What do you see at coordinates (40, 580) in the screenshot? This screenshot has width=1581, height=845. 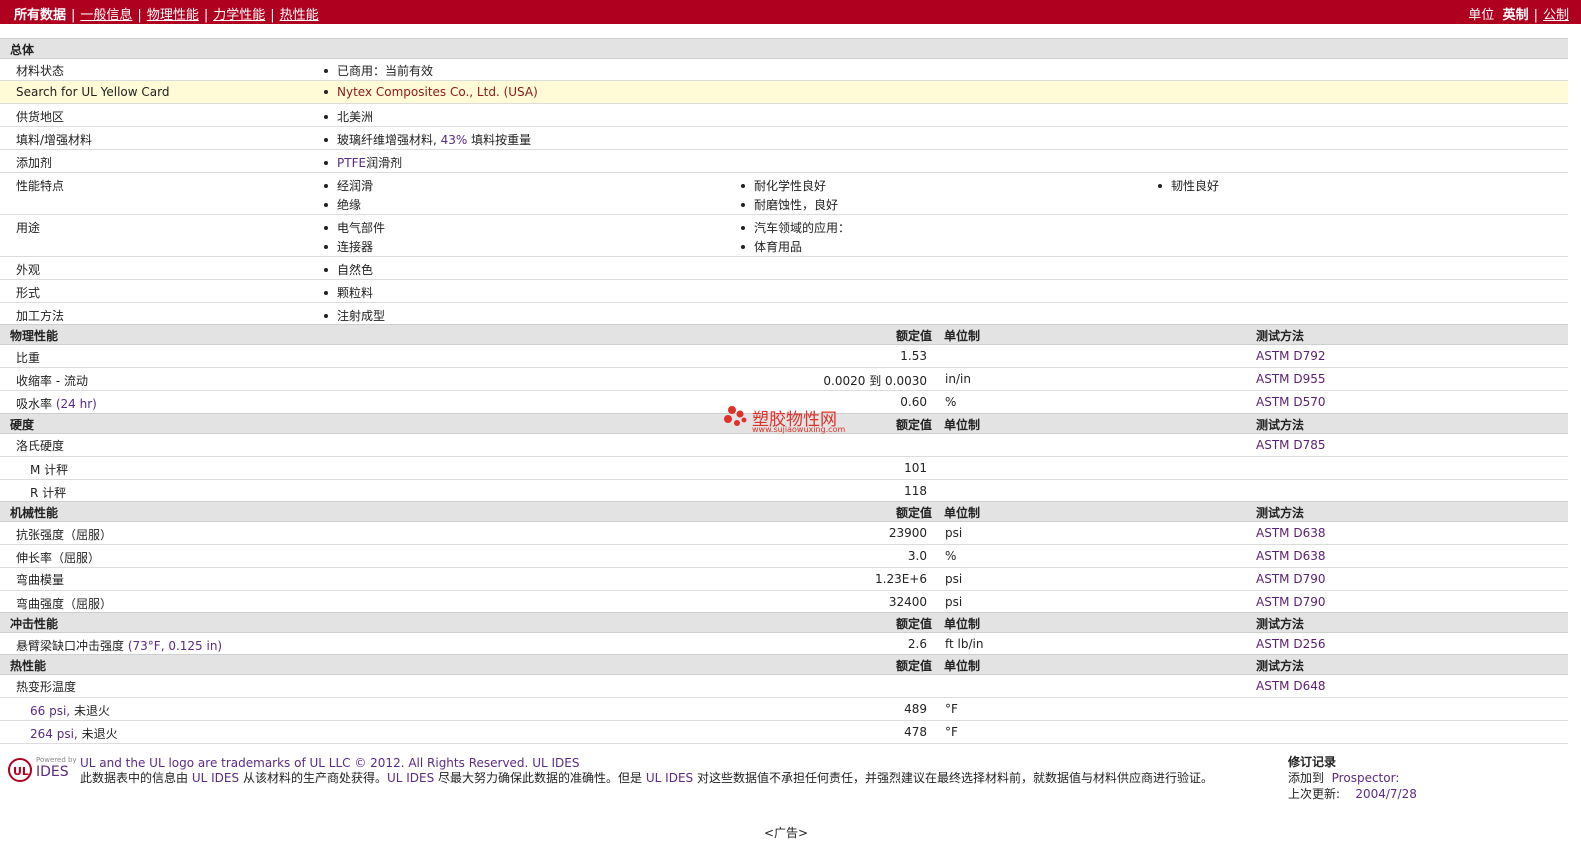 I see `row-label: 弯曲模量` at bounding box center [40, 580].